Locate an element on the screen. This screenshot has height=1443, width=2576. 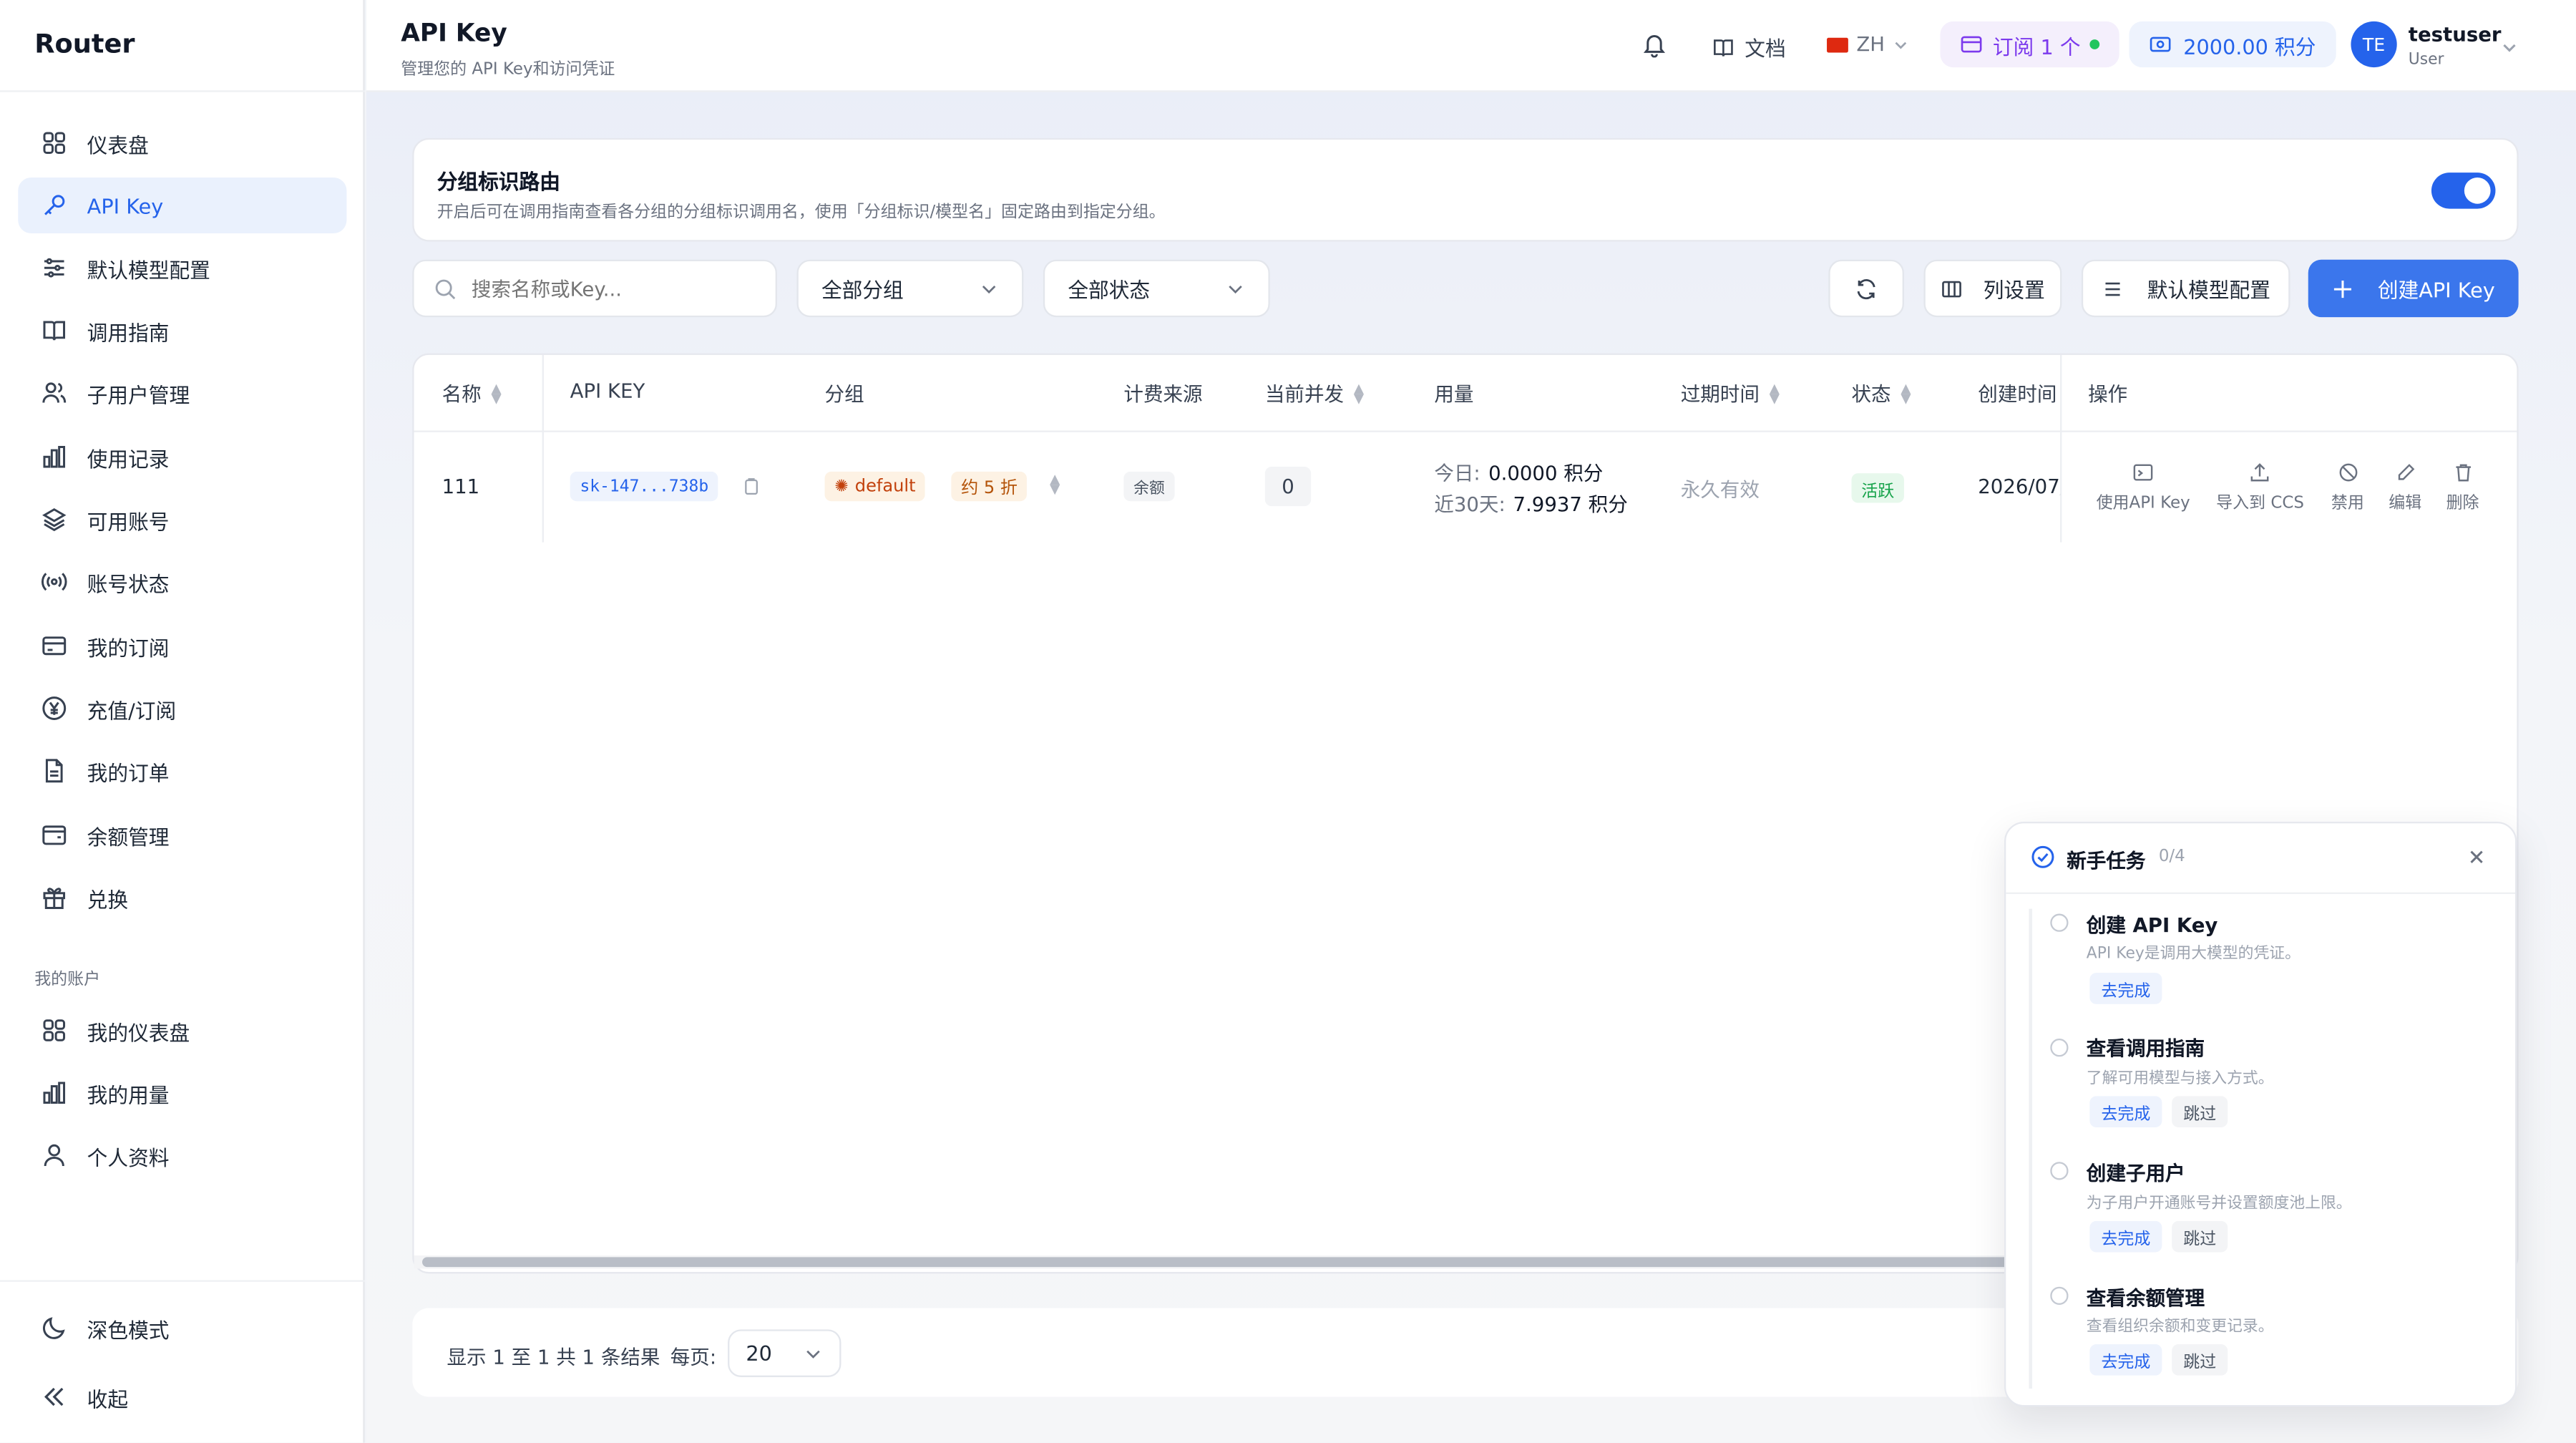
col-header-created: 创建时间 is located at coordinates (2019, 393).